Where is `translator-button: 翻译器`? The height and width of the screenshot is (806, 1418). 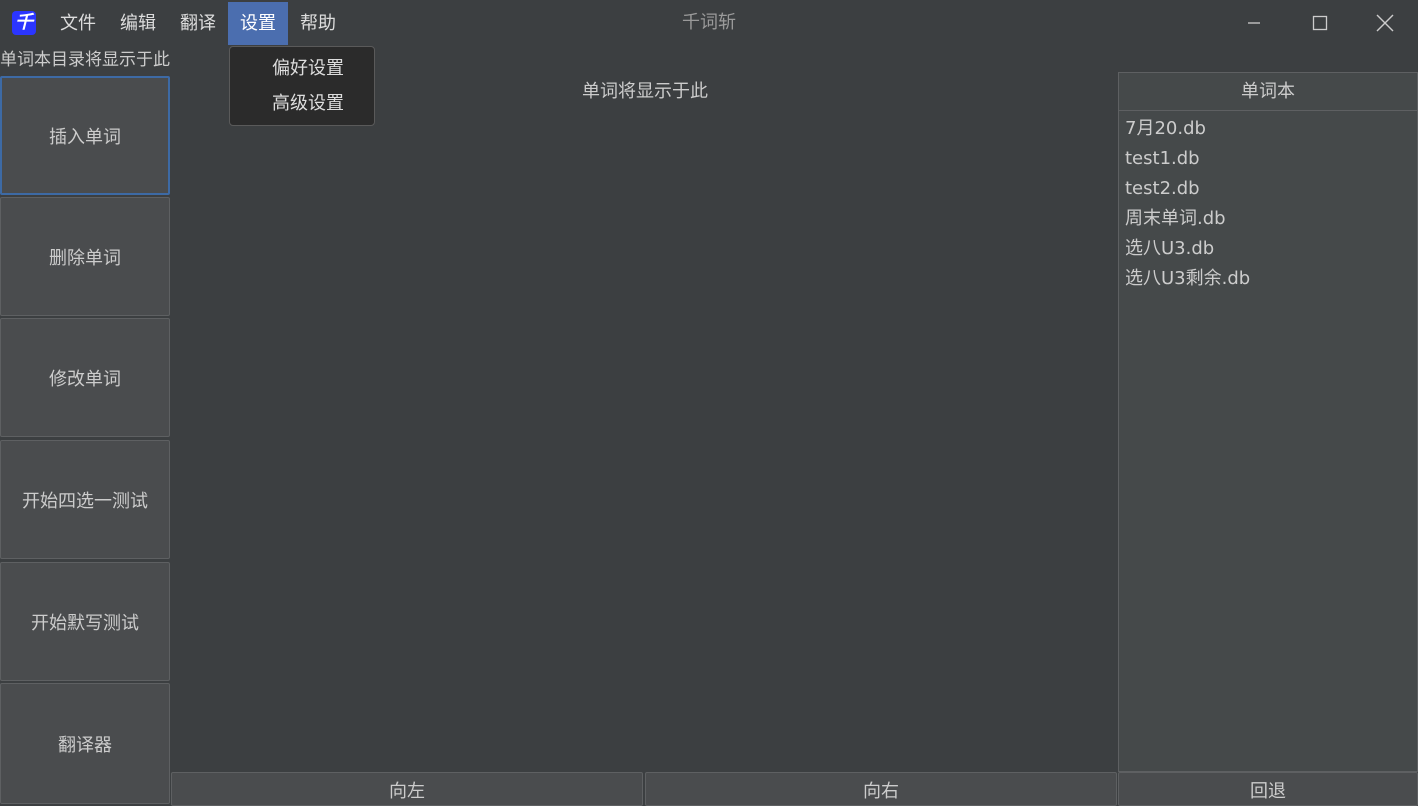 translator-button: 翻译器 is located at coordinates (85, 743).